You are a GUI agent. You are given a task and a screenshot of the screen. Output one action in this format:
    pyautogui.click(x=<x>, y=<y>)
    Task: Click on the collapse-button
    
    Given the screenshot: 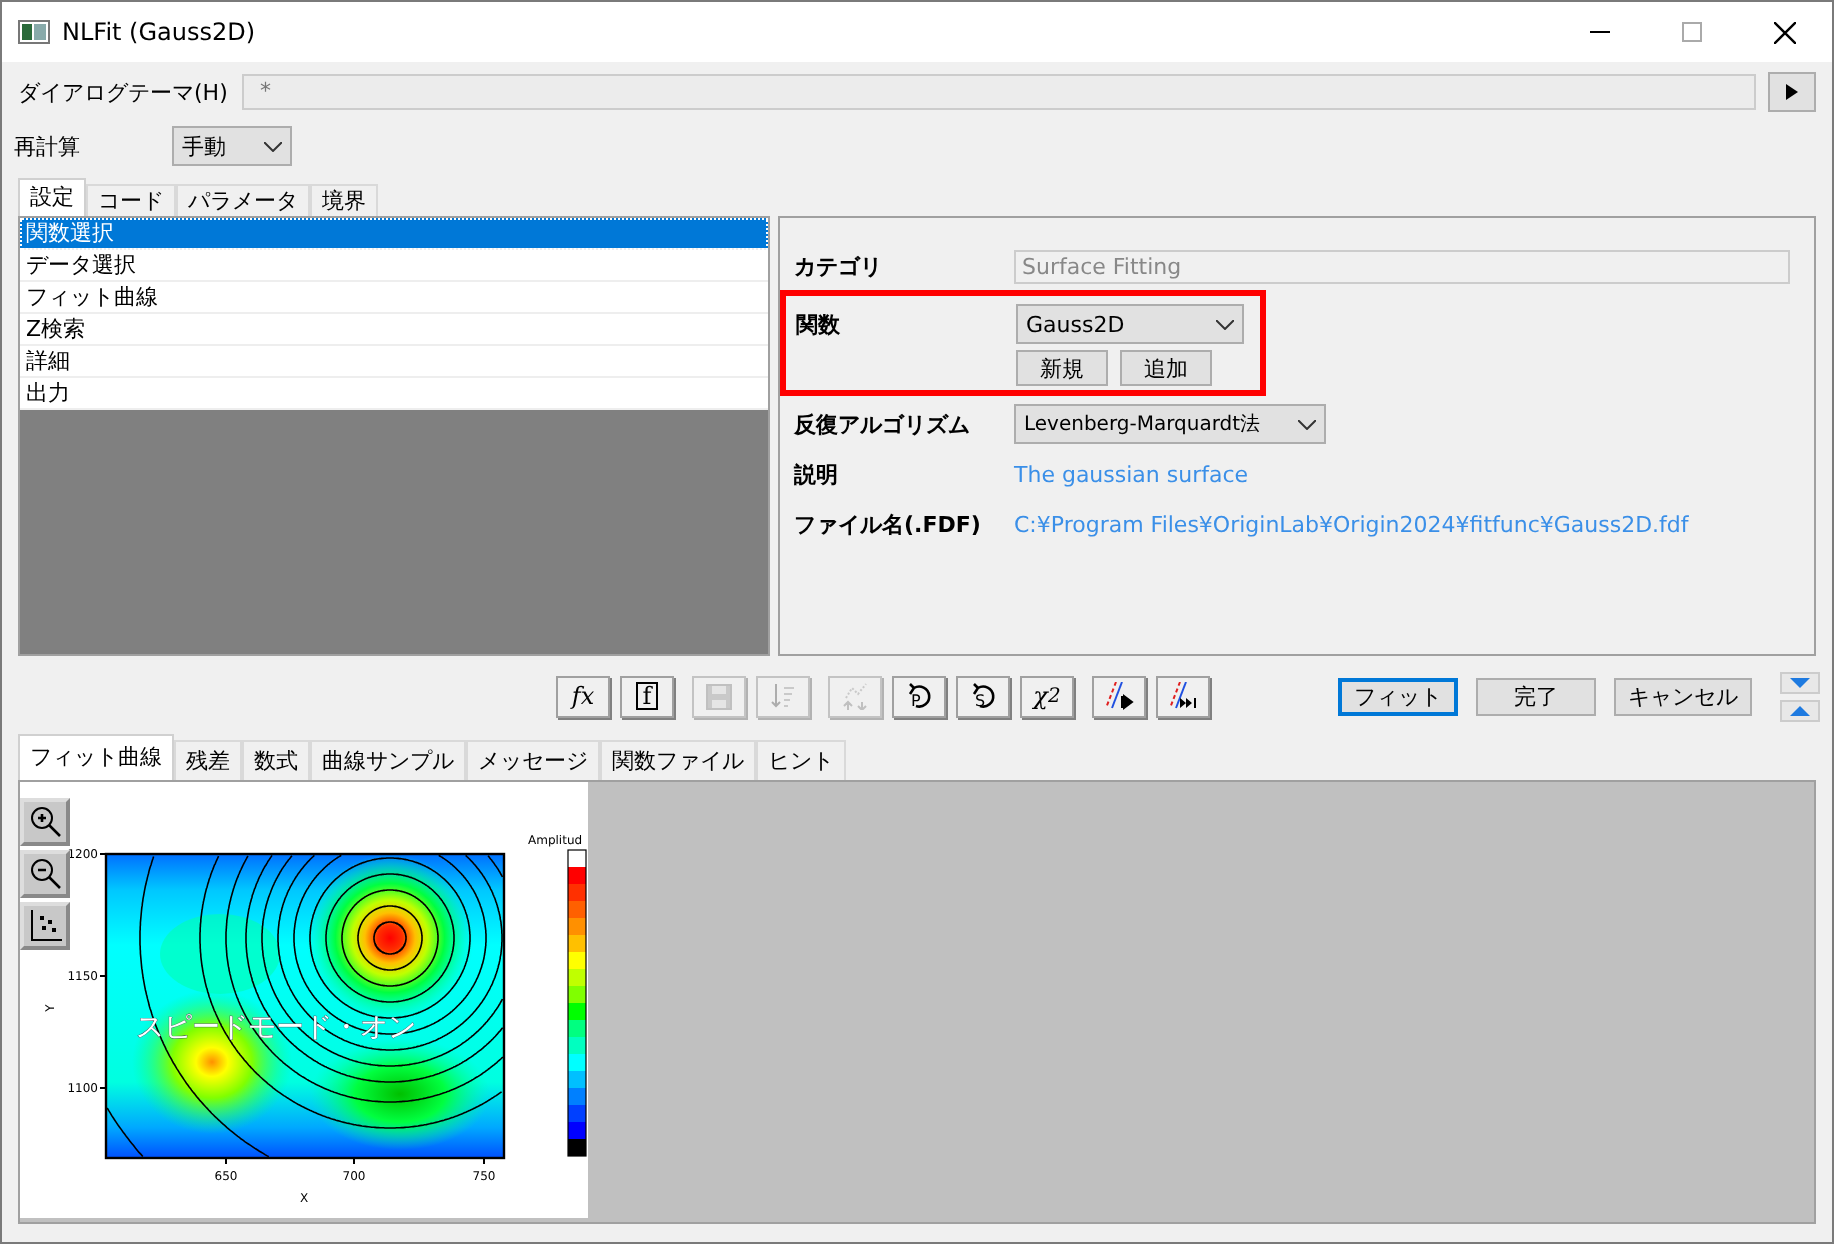 What is the action you would take?
    pyautogui.click(x=1800, y=682)
    